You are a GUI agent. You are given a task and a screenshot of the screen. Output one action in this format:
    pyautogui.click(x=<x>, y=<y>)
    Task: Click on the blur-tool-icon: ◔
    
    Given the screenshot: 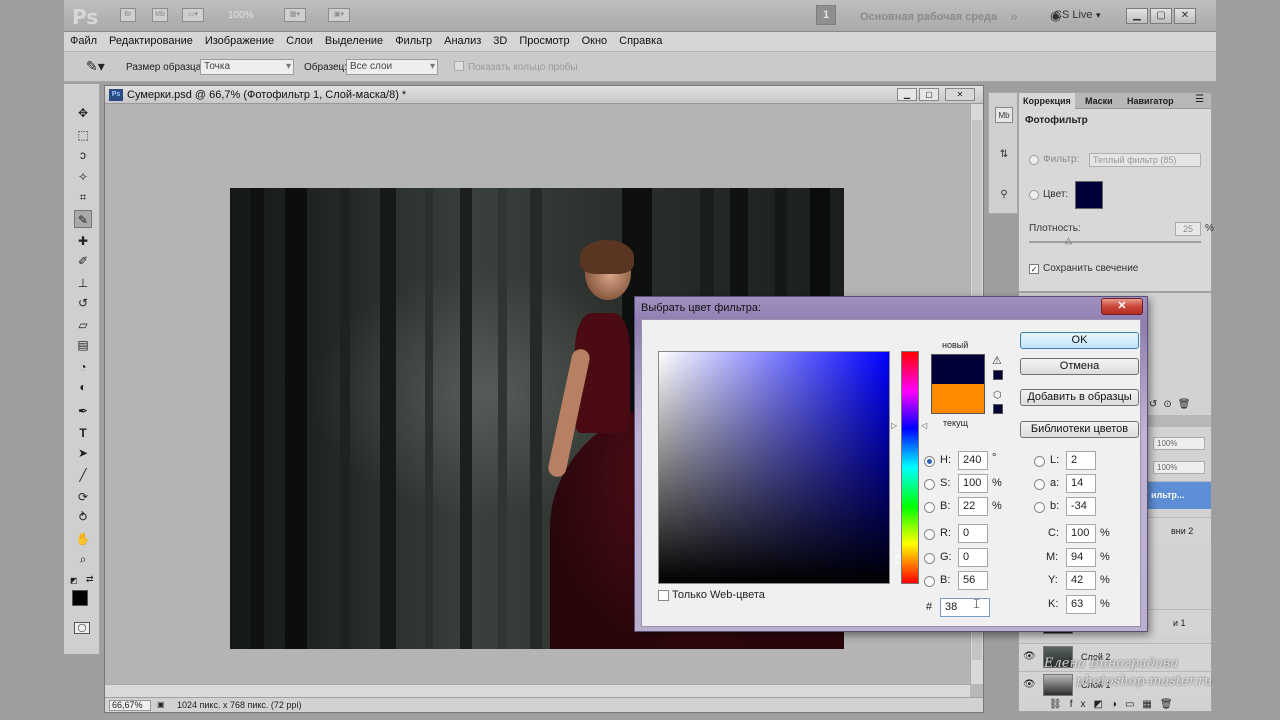 What is the action you would take?
    pyautogui.click(x=83, y=367)
    